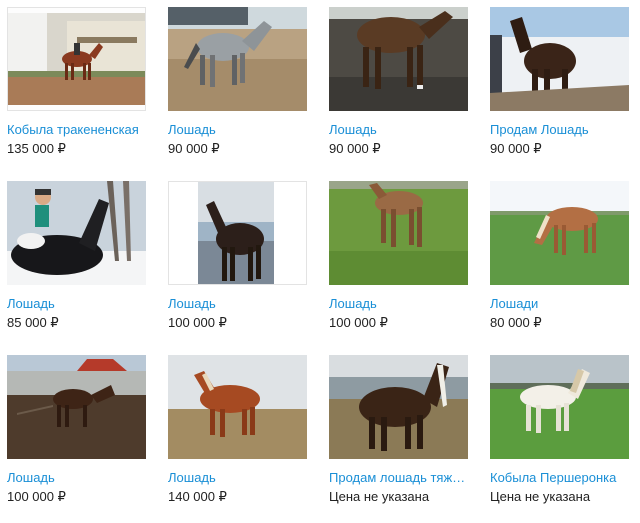  What do you see at coordinates (559, 130) in the screenshot?
I see `listing-title: Продам Лошадь` at bounding box center [559, 130].